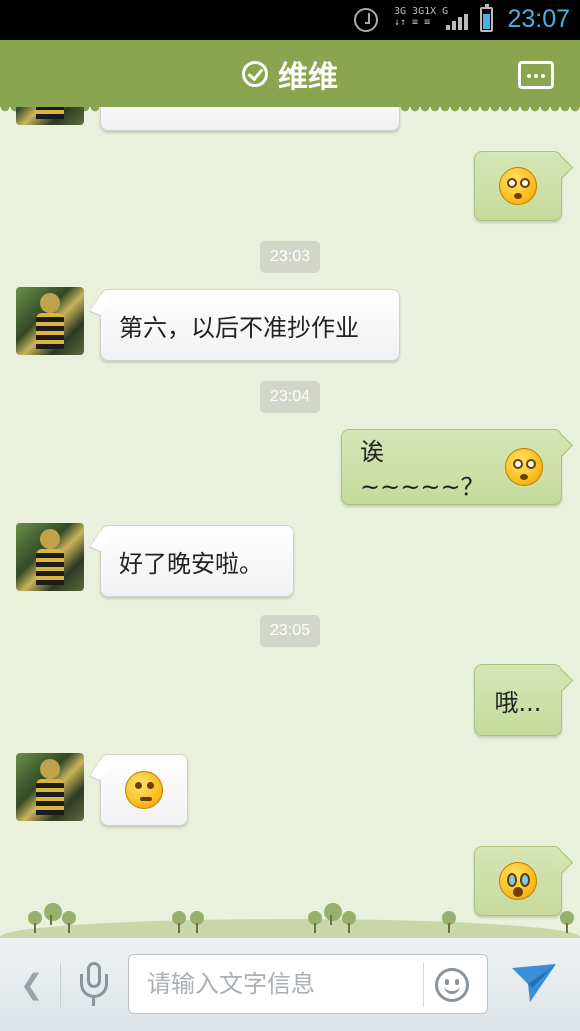  I want to click on input-bar: ❮, so click(290, 984).